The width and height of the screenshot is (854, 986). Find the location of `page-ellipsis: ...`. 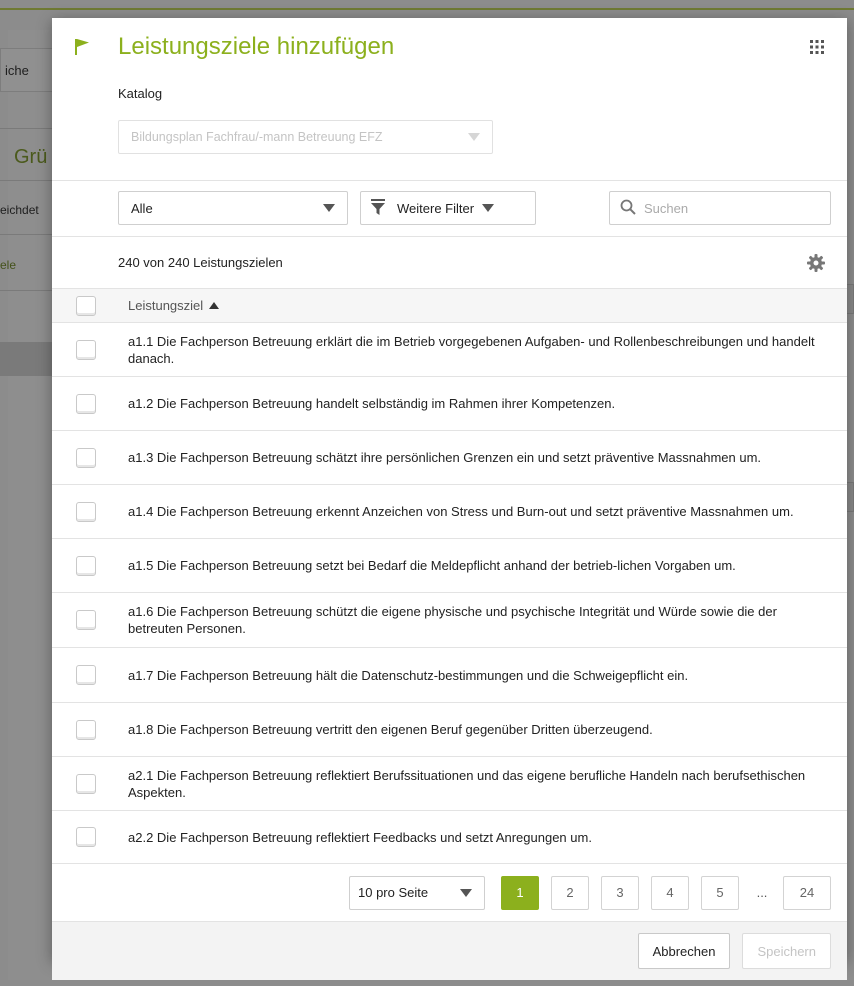

page-ellipsis: ... is located at coordinates (762, 892).